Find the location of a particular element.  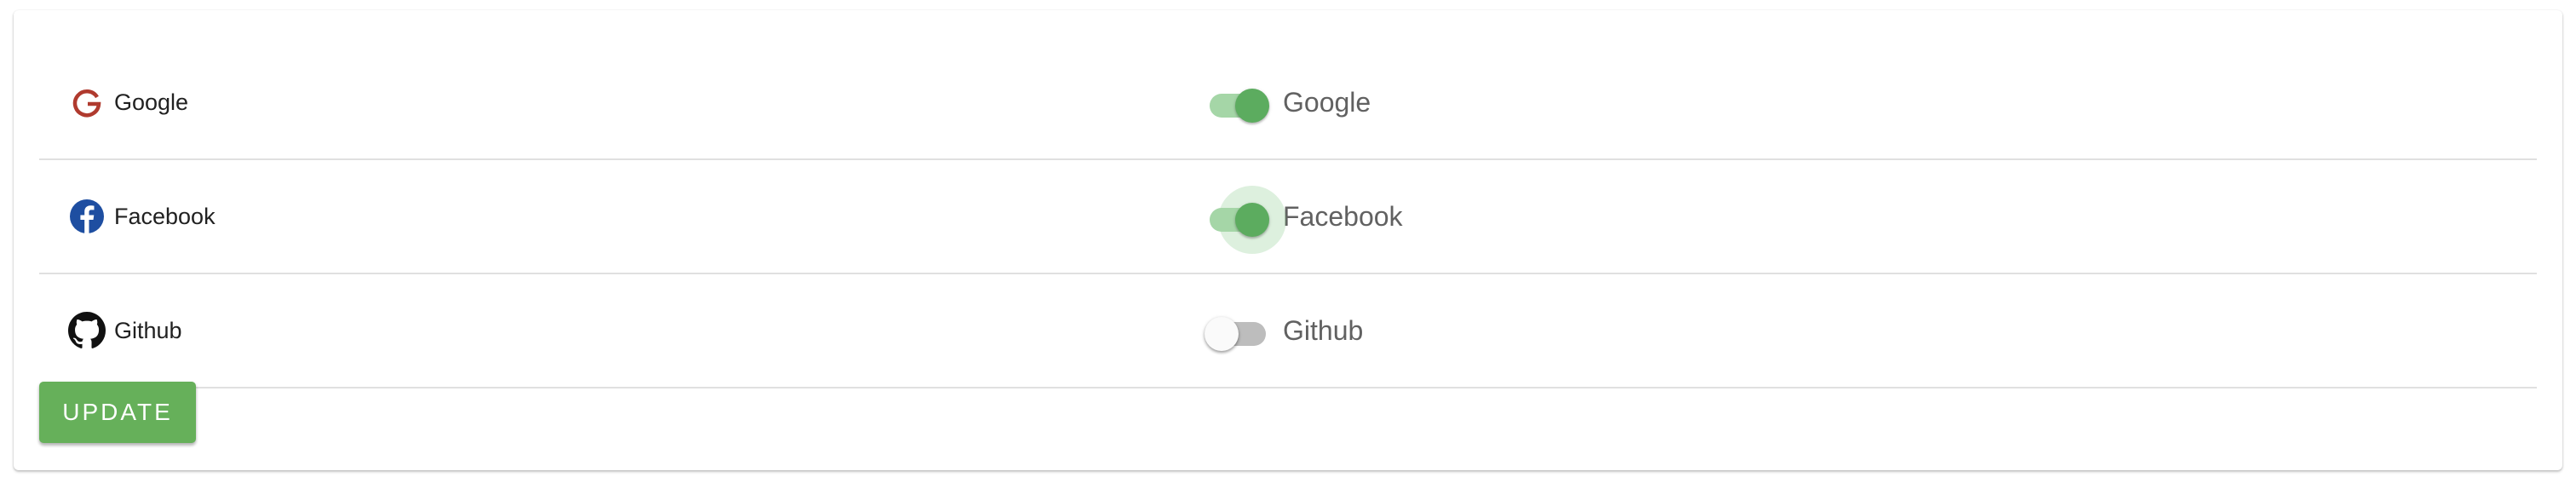

toggle-label: Facebook is located at coordinates (1343, 217).